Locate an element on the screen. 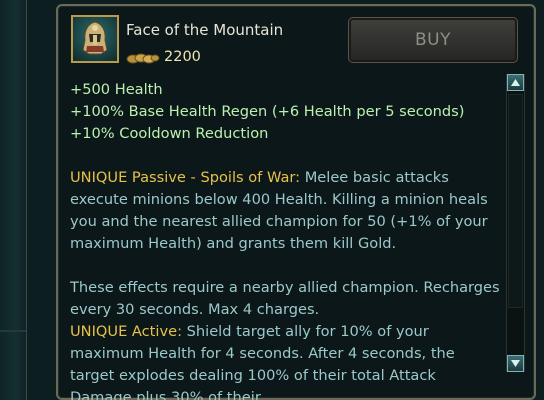 The image size is (544, 400). stat-health: +500 Health is located at coordinates (116, 89).